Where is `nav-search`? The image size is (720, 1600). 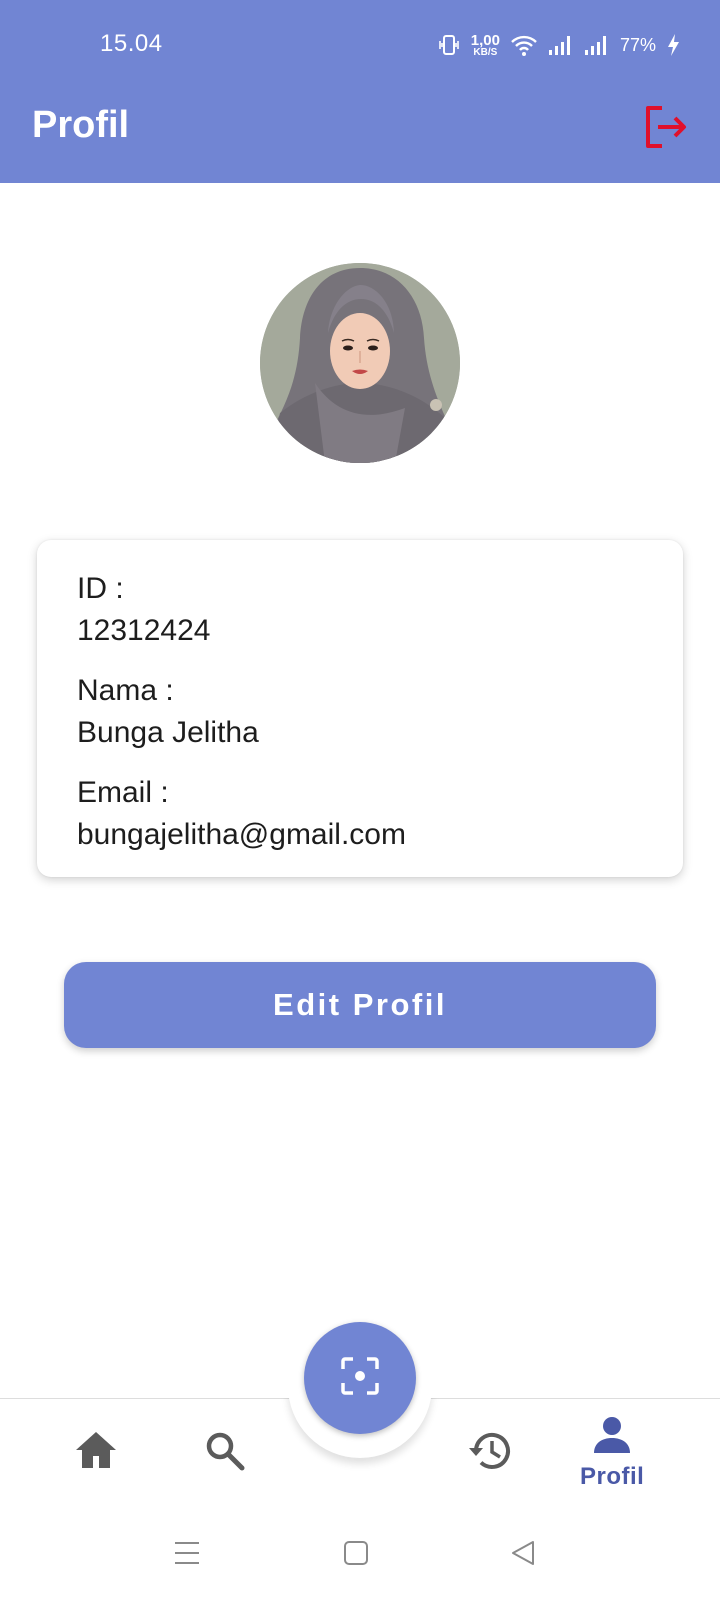
nav-search is located at coordinates (225, 1453).